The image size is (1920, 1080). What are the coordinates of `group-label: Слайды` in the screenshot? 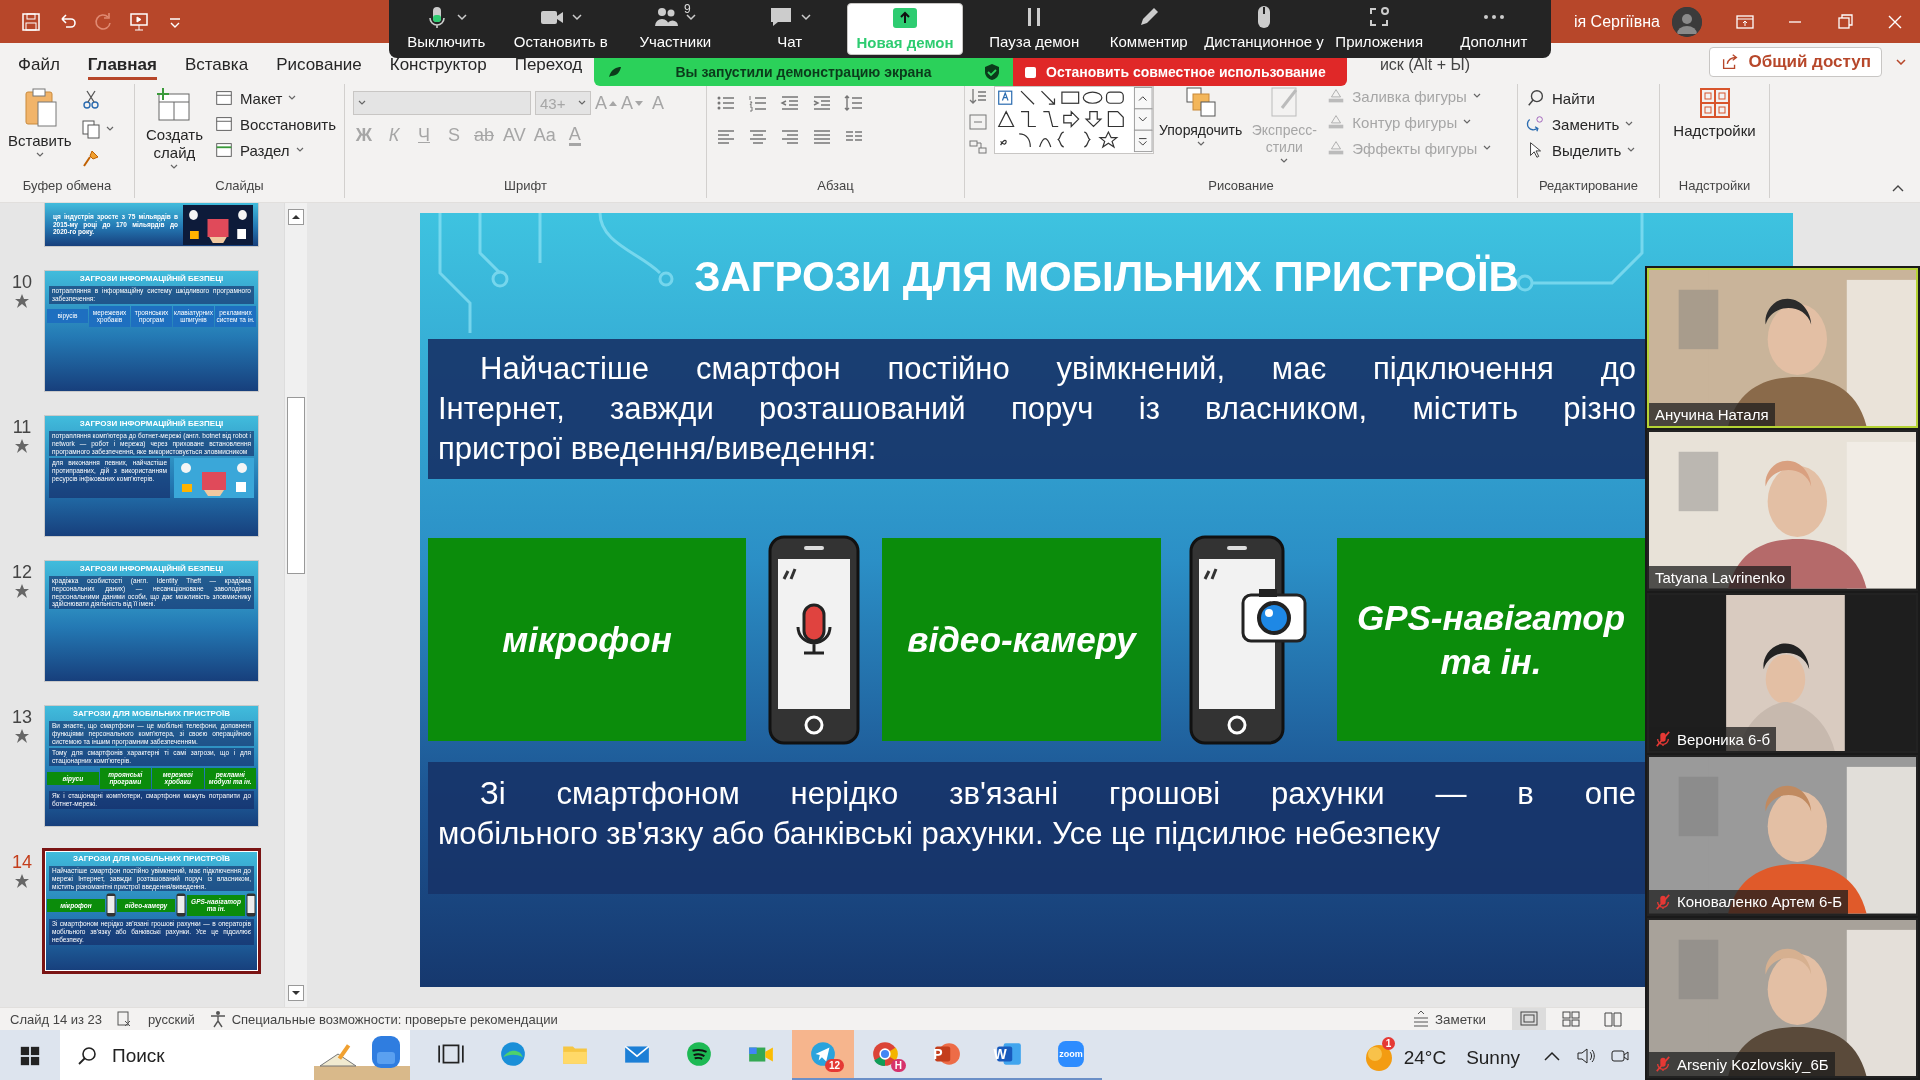 It's located at (239, 186).